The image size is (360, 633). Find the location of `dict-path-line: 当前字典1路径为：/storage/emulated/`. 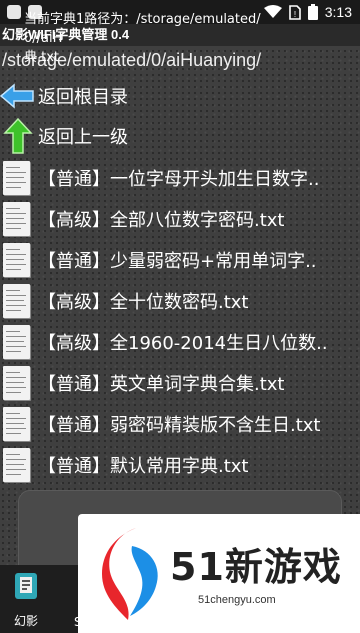

dict-path-line: 当前字典1路径为：/storage/emulated/ is located at coordinates (142, 19).